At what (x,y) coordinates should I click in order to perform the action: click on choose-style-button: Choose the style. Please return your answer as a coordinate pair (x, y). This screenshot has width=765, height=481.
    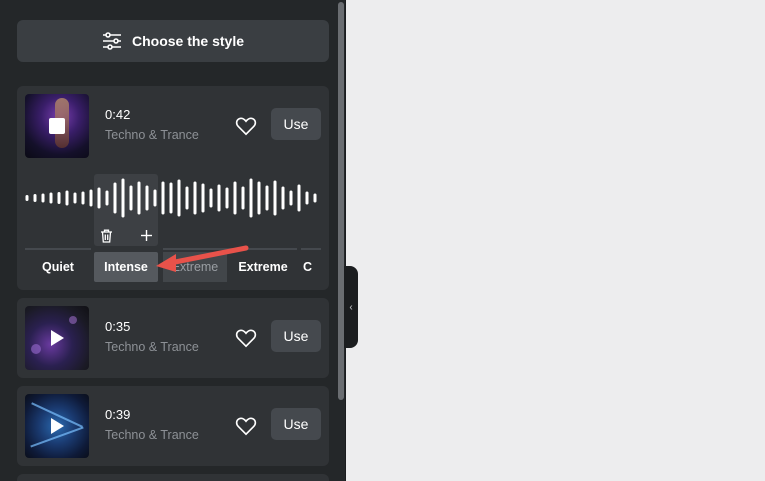
    Looking at the image, I should click on (173, 41).